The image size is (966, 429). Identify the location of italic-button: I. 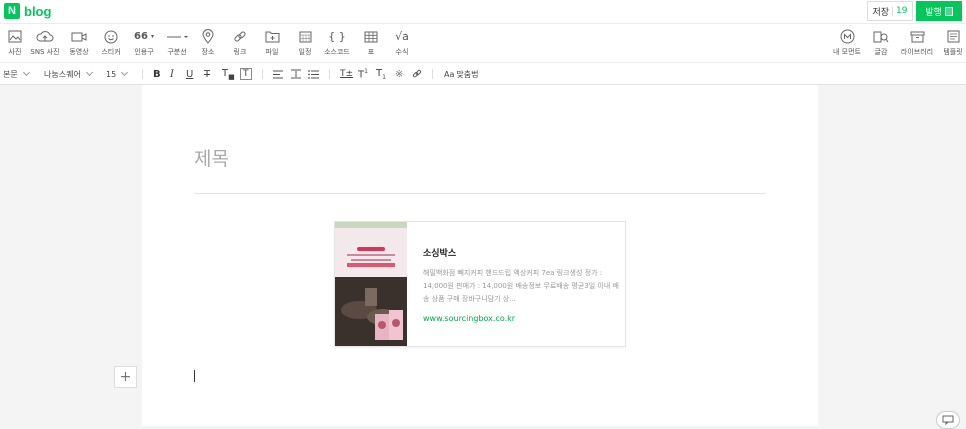
(172, 74).